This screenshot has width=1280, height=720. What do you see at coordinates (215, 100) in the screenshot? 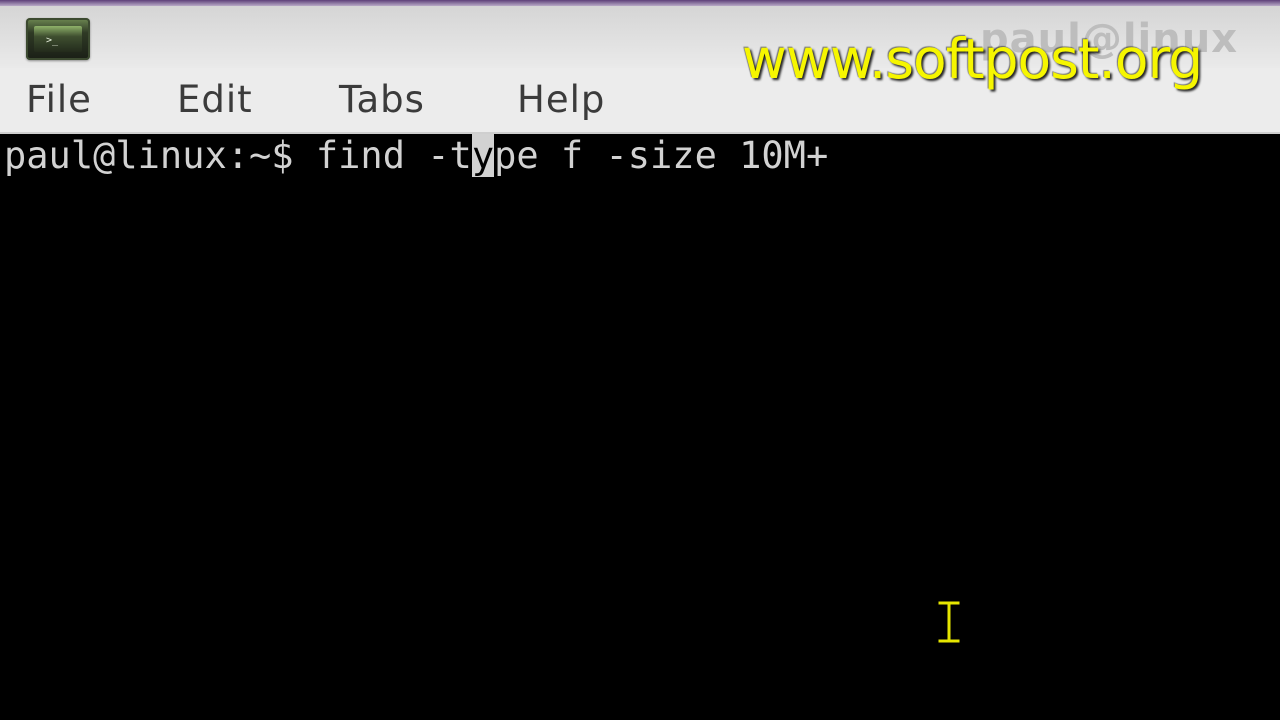
I see `menu-edit: Edit` at bounding box center [215, 100].